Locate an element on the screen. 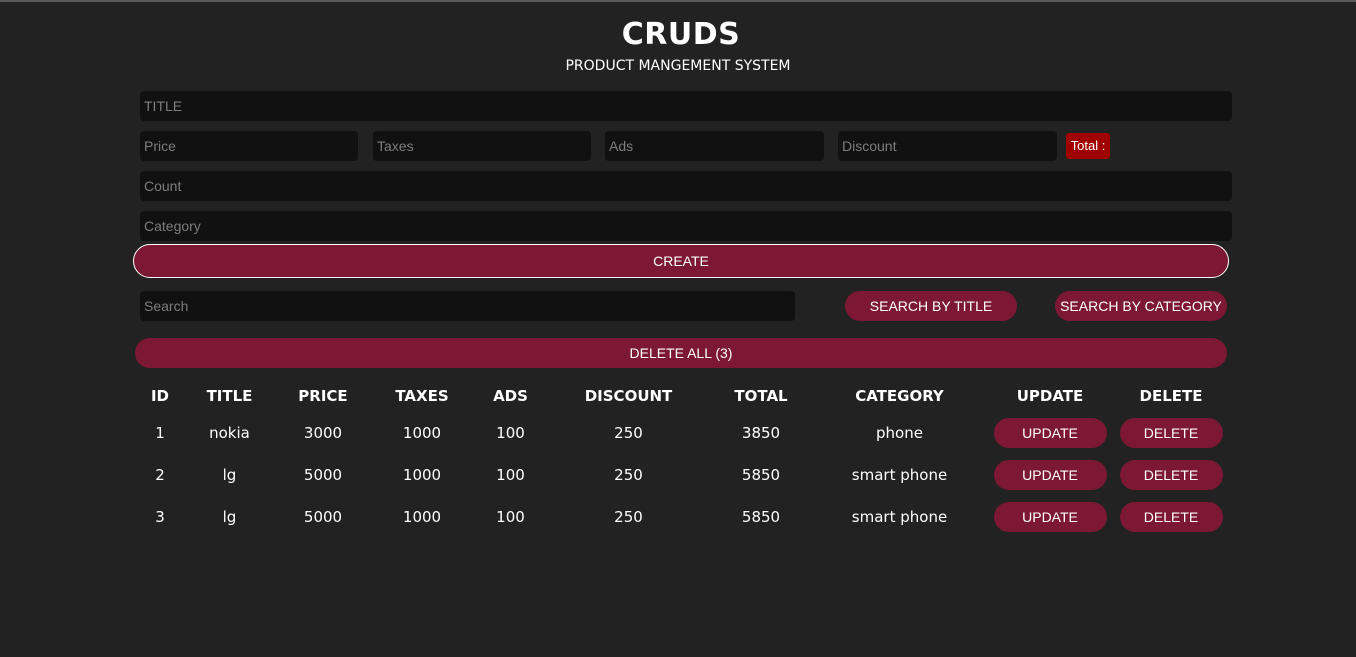 The image size is (1356, 657). price-input is located at coordinates (249, 146).